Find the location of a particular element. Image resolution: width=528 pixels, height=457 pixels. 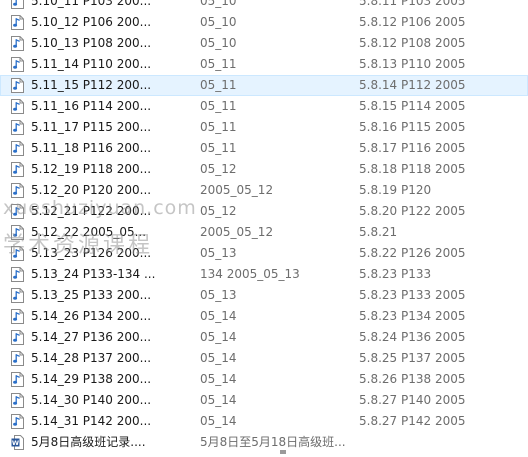

file-title: 5.8.23 P133 2005 is located at coordinates (412, 295).